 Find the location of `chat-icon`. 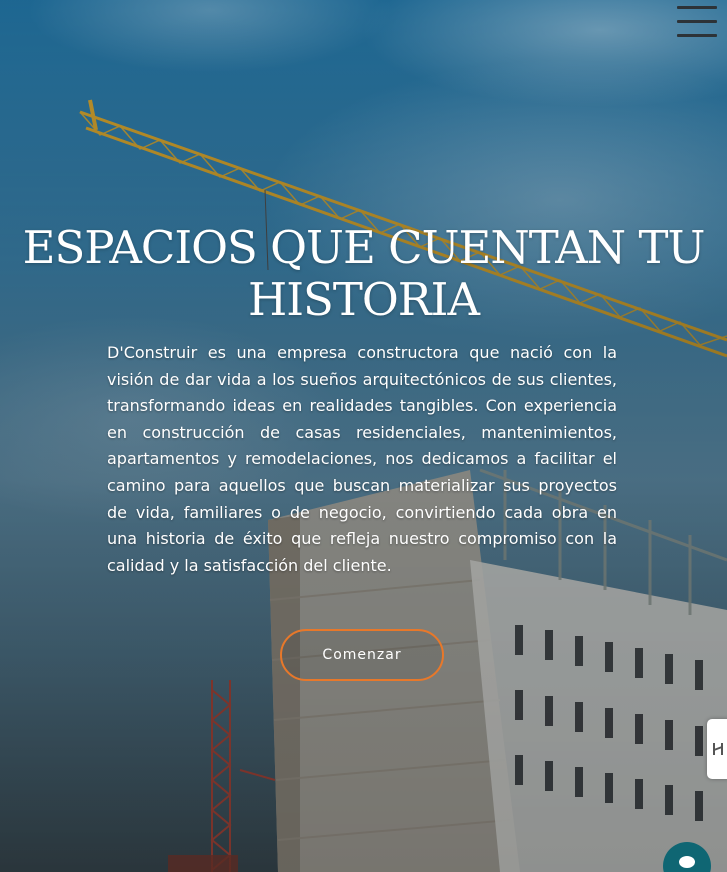

chat-icon is located at coordinates (687, 862).